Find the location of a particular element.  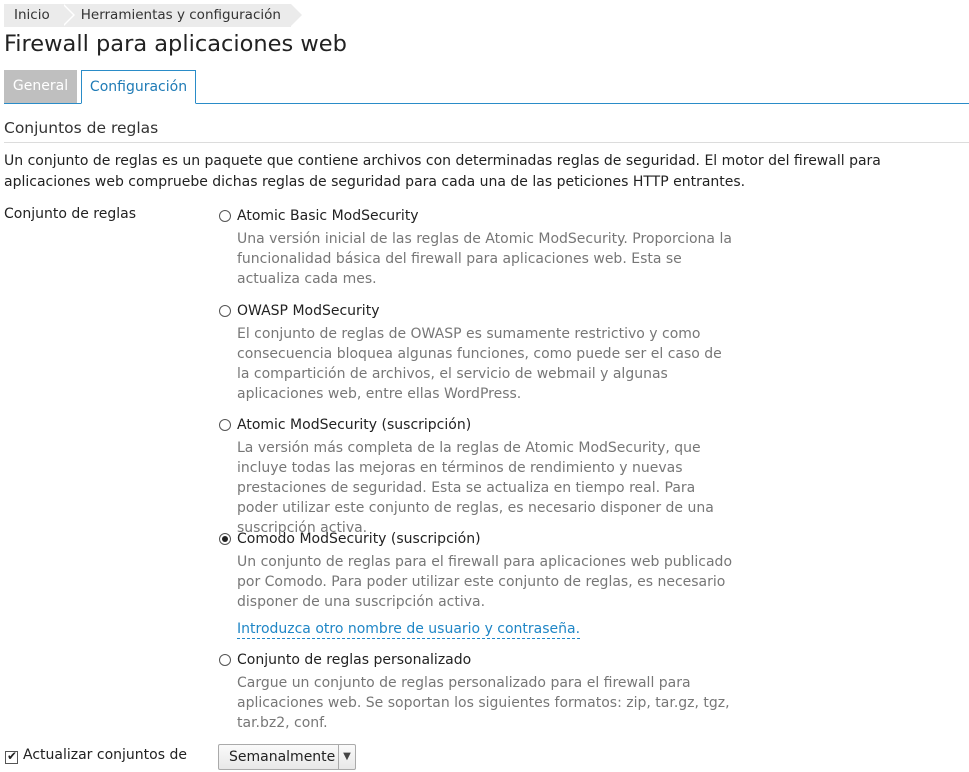

update-frequency-select: Semanalmente ▼ is located at coordinates (287, 757).